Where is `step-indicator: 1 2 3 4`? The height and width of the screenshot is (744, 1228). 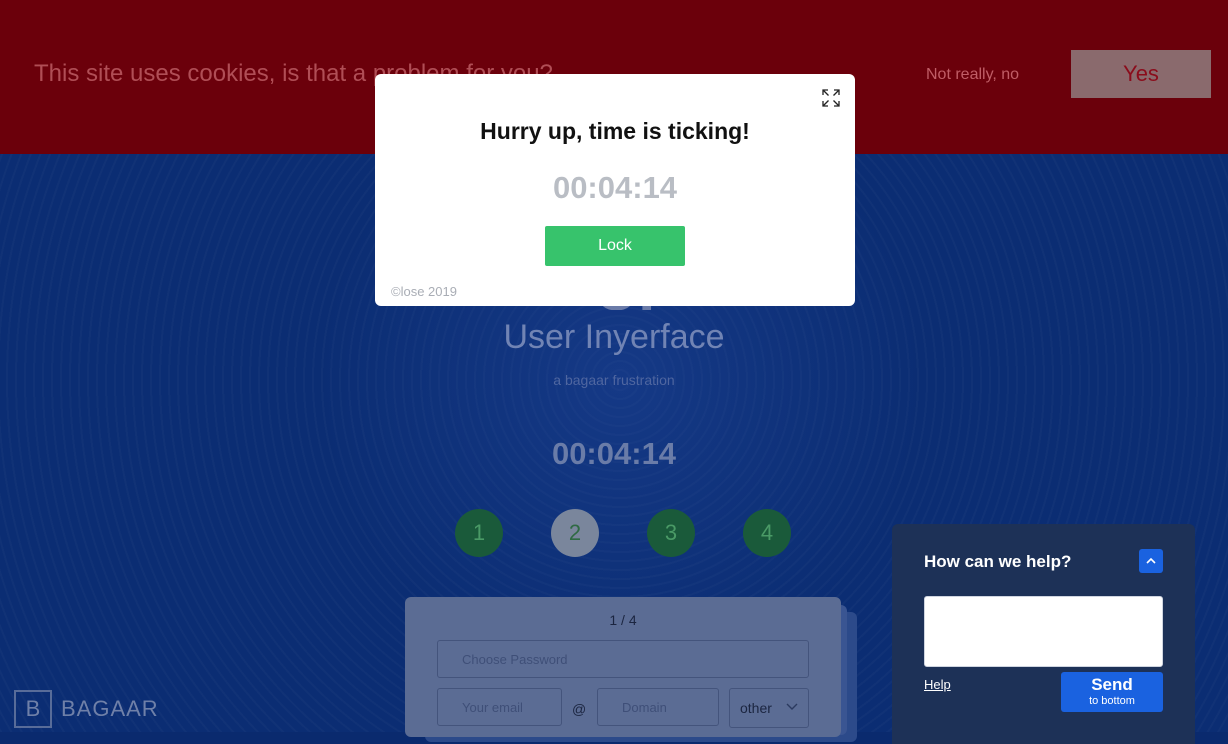
step-indicator: 1 2 3 4 is located at coordinates (625, 534).